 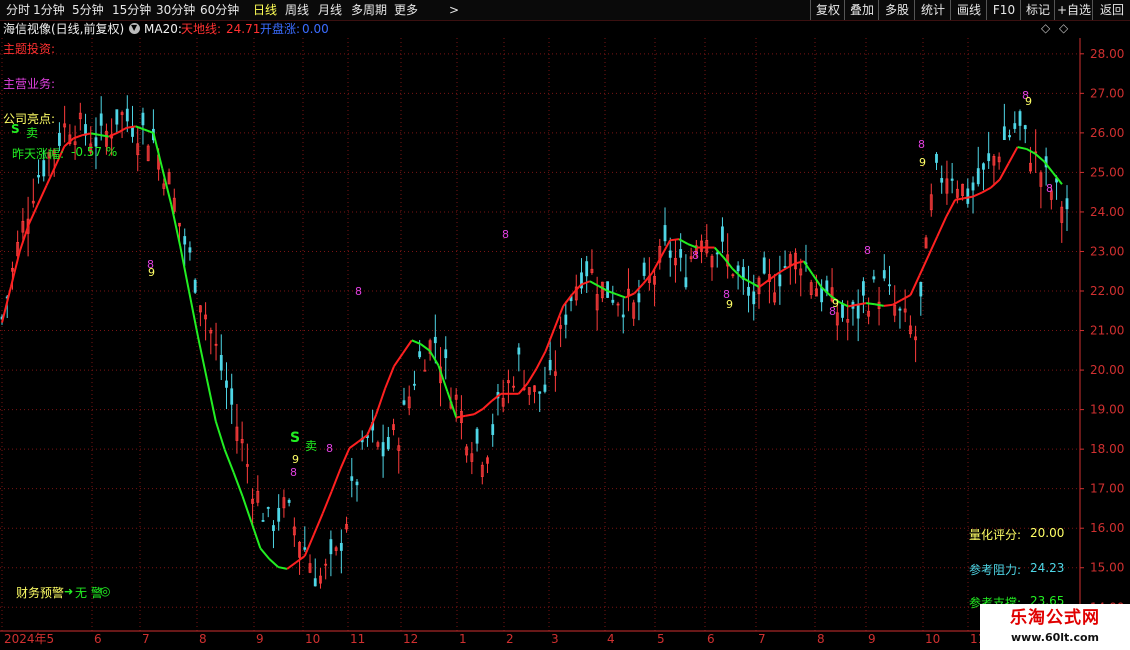 I want to click on toolbar-button-5: F10, so click(x=1003, y=10).